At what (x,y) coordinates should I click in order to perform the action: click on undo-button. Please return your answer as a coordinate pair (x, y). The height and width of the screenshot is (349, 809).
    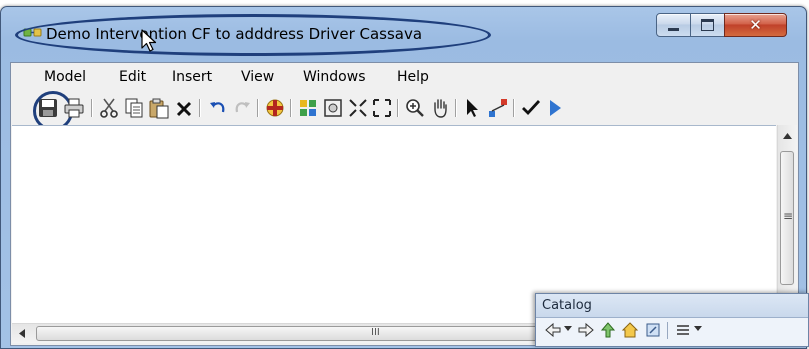
    Looking at the image, I should click on (218, 108).